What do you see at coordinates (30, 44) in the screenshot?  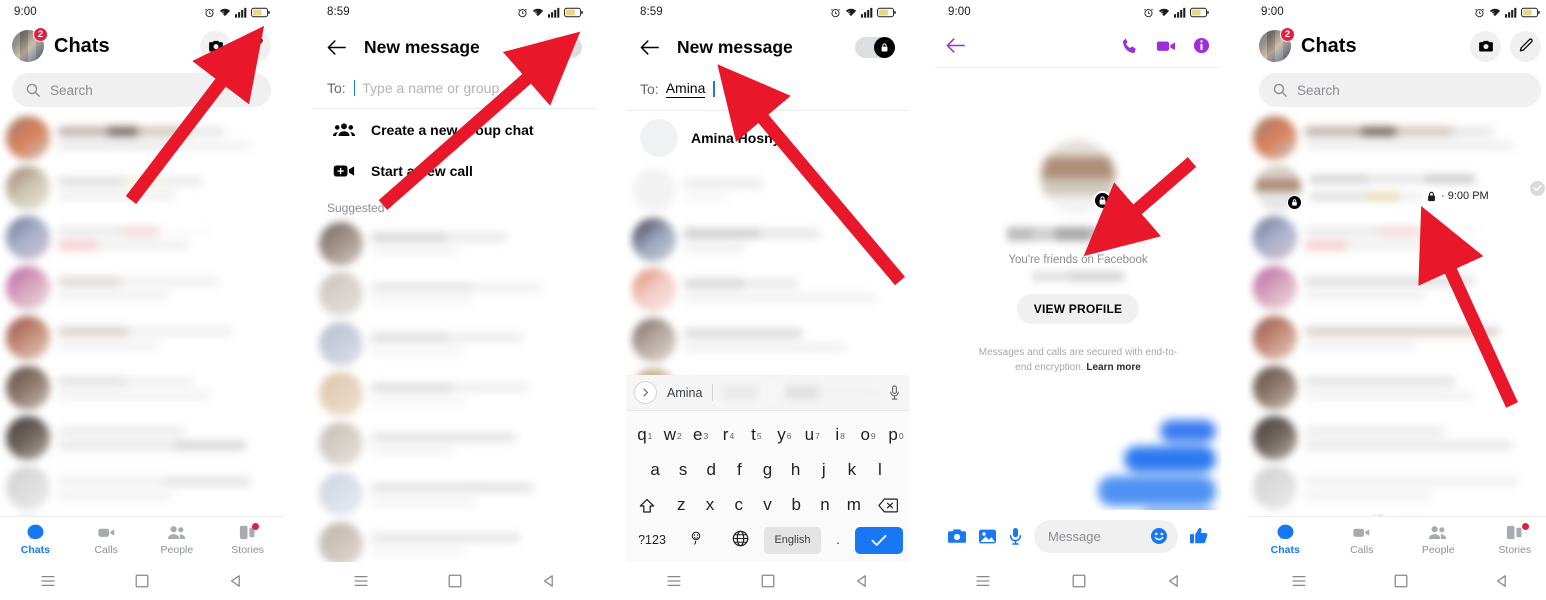 I see `profile-avatar-button: 2` at bounding box center [30, 44].